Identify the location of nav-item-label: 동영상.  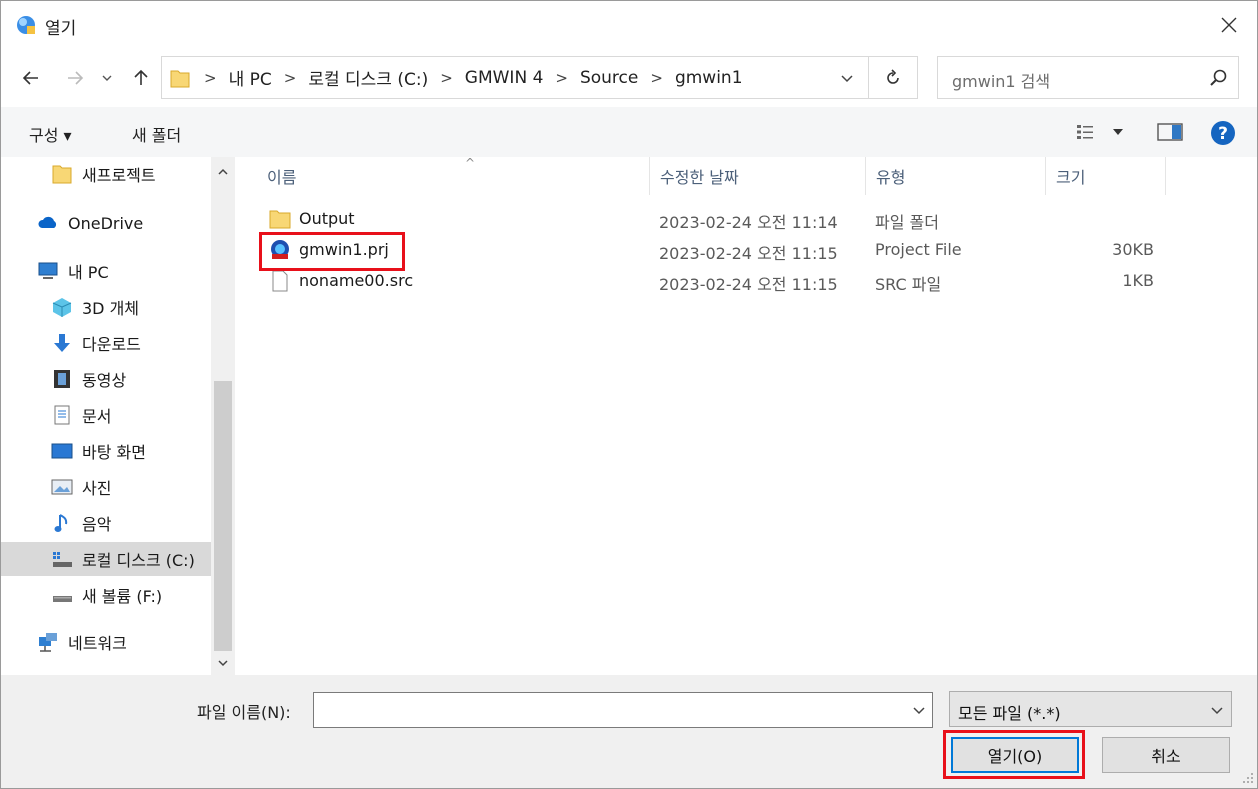
(104, 380).